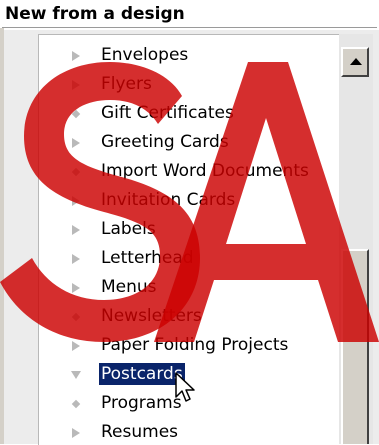 This screenshot has height=445, width=379. I want to click on list-item-label: Import Word Documents, so click(205, 171).